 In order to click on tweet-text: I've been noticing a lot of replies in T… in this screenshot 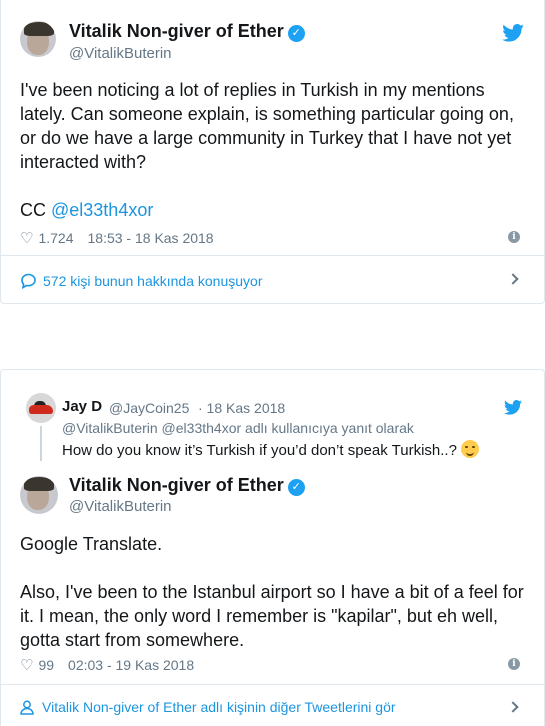, I will do `click(267, 126)`.